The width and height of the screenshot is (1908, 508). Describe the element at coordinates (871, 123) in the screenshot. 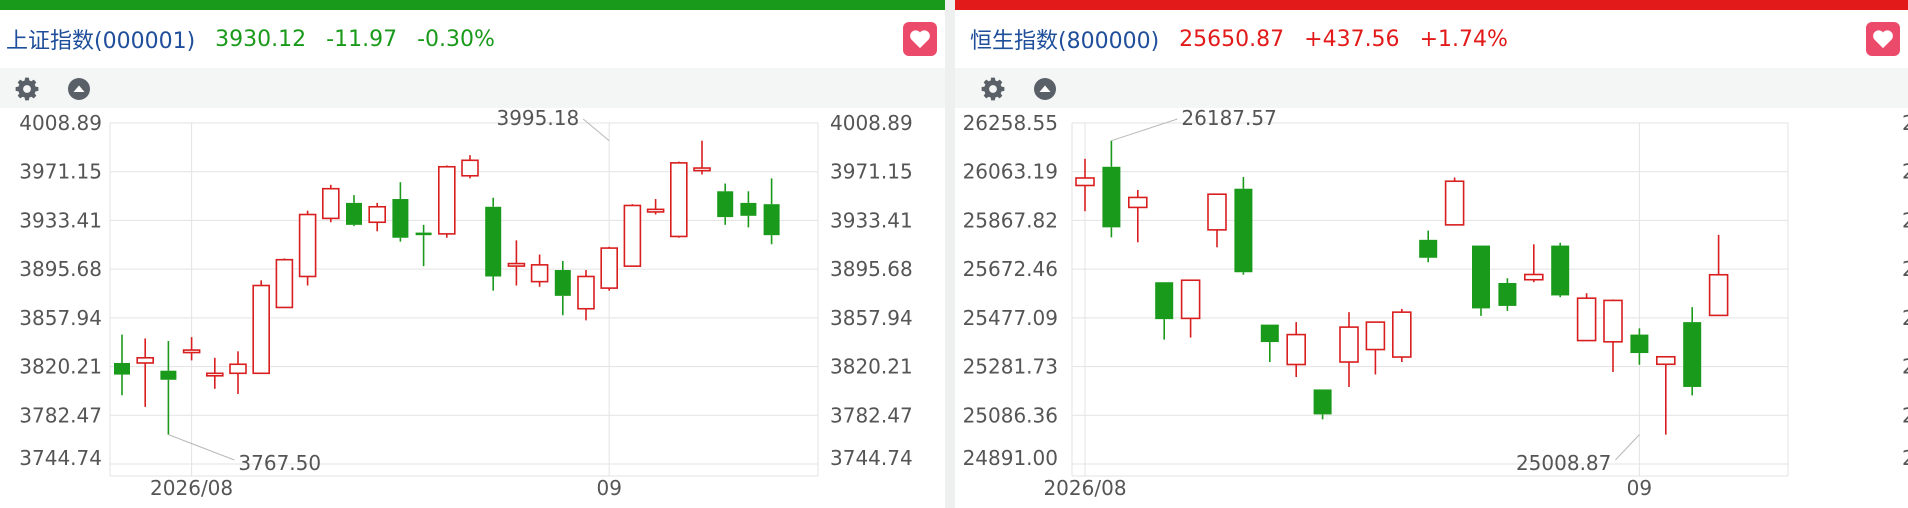

I see `y-tick-label-right: 4008.89` at that location.